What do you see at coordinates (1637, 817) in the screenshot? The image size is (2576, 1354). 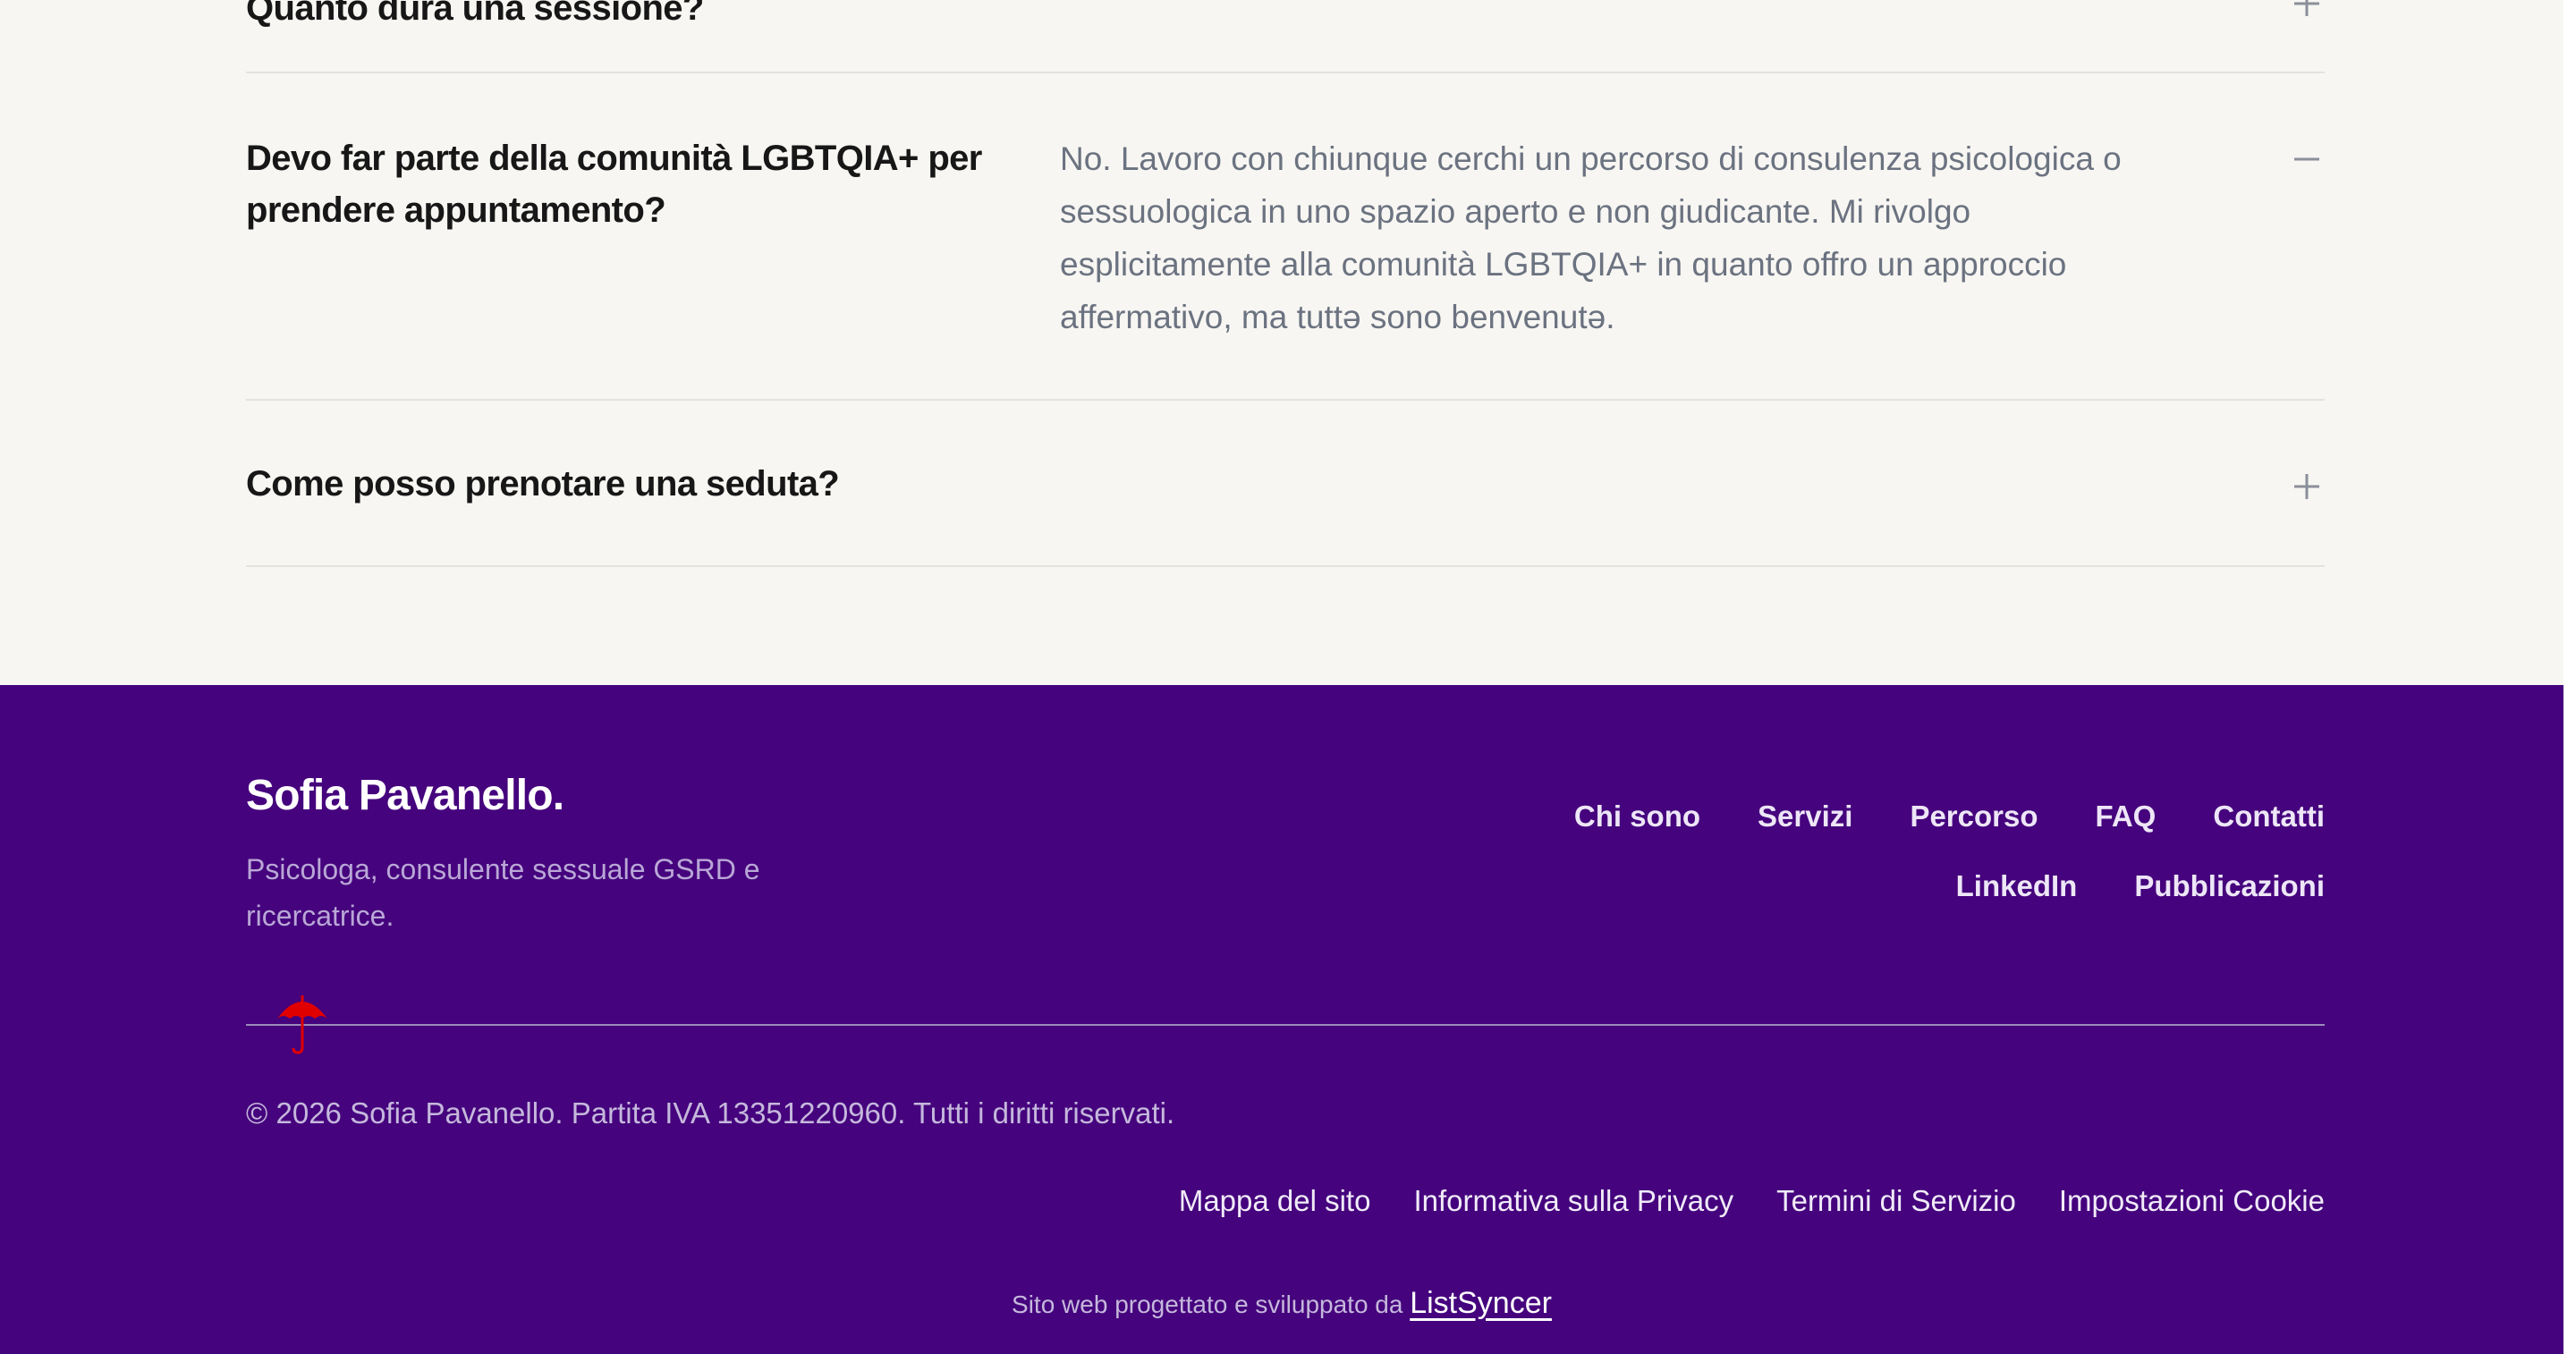 I see `nav-link-chi-sono: Chi sono` at bounding box center [1637, 817].